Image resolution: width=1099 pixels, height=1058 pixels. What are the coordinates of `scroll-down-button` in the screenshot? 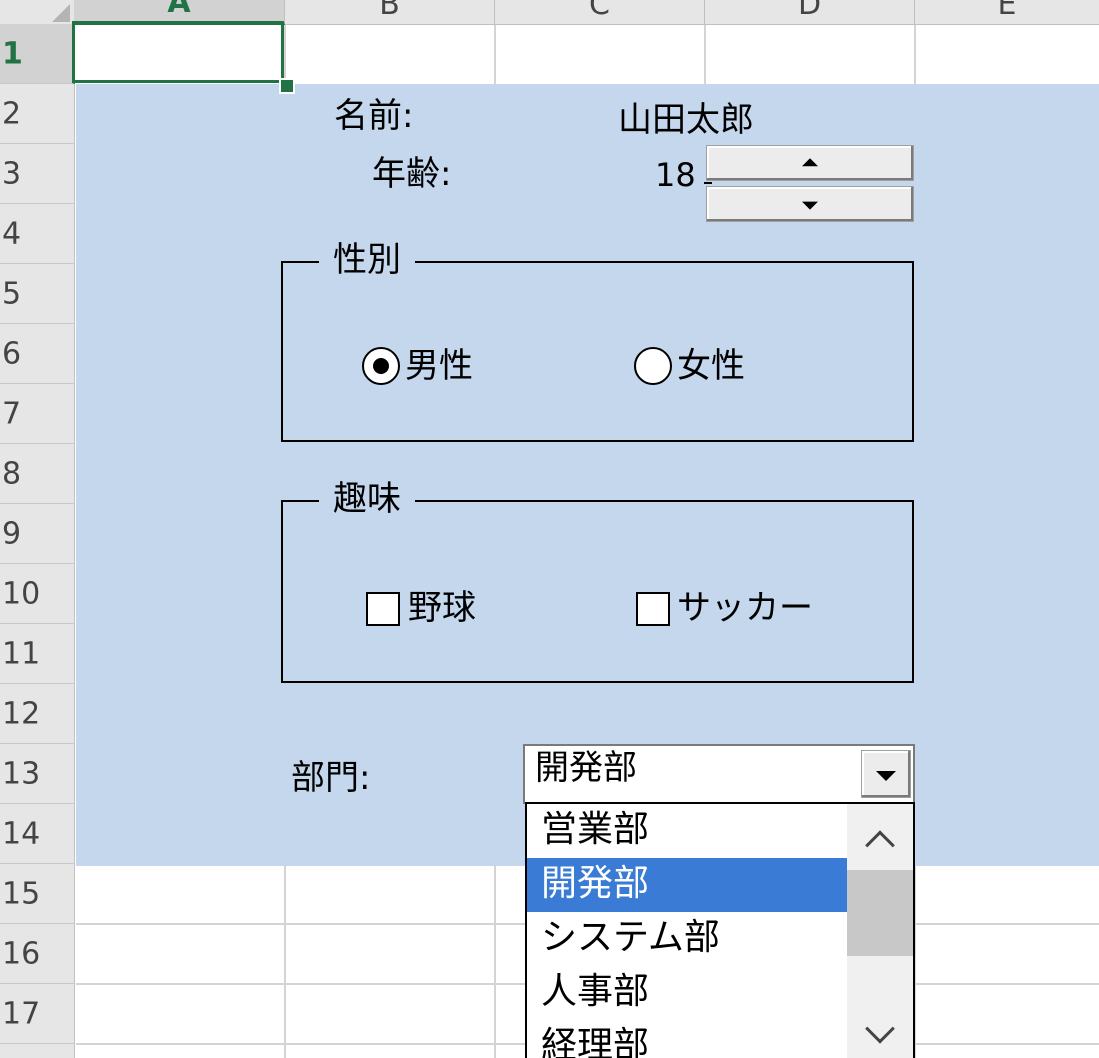 It's located at (880, 1032).